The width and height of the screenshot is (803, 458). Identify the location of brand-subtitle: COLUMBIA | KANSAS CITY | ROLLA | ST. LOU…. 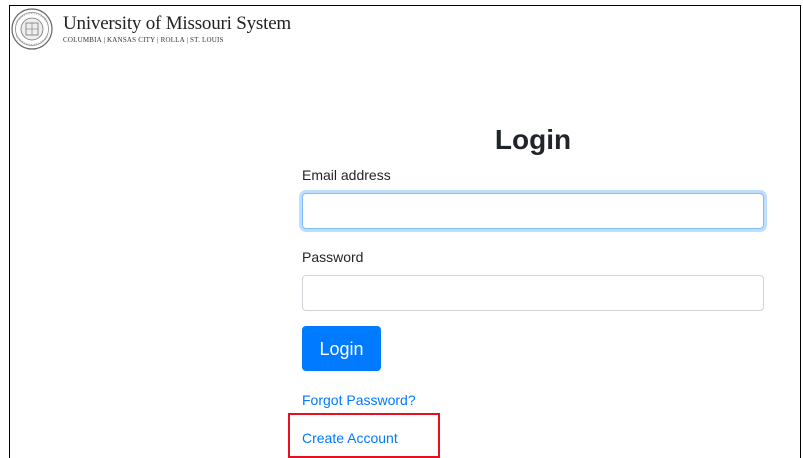
(143, 40).